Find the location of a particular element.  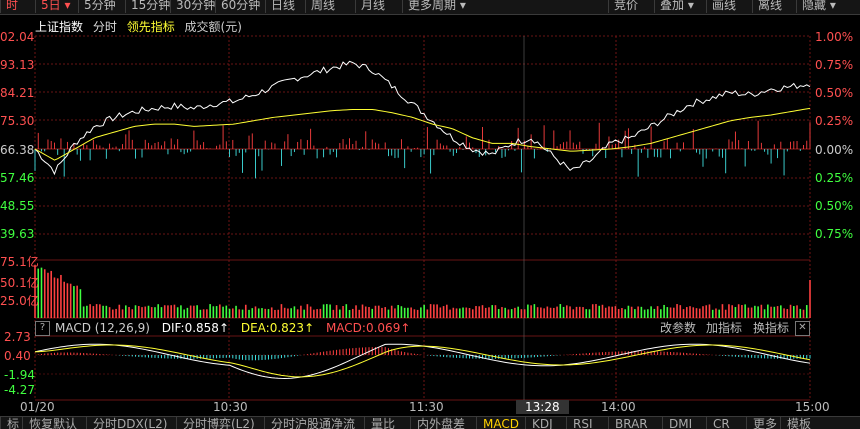

indicator-tab: RSI is located at coordinates (587, 423).